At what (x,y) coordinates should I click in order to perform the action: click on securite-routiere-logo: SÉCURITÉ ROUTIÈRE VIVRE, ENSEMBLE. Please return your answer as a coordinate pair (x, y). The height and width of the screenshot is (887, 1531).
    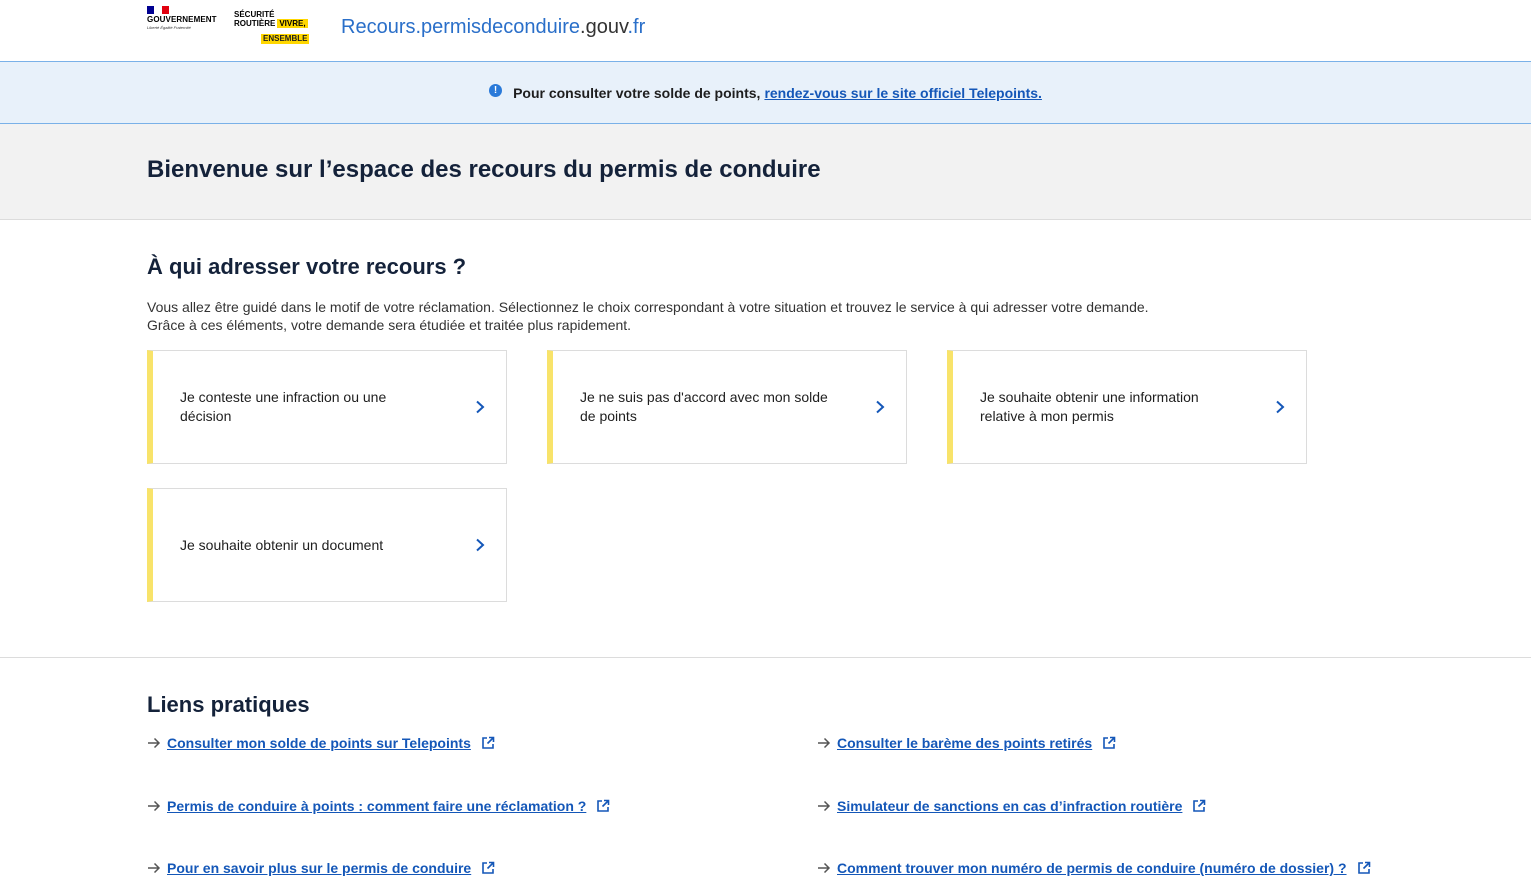
    Looking at the image, I should click on (277, 27).